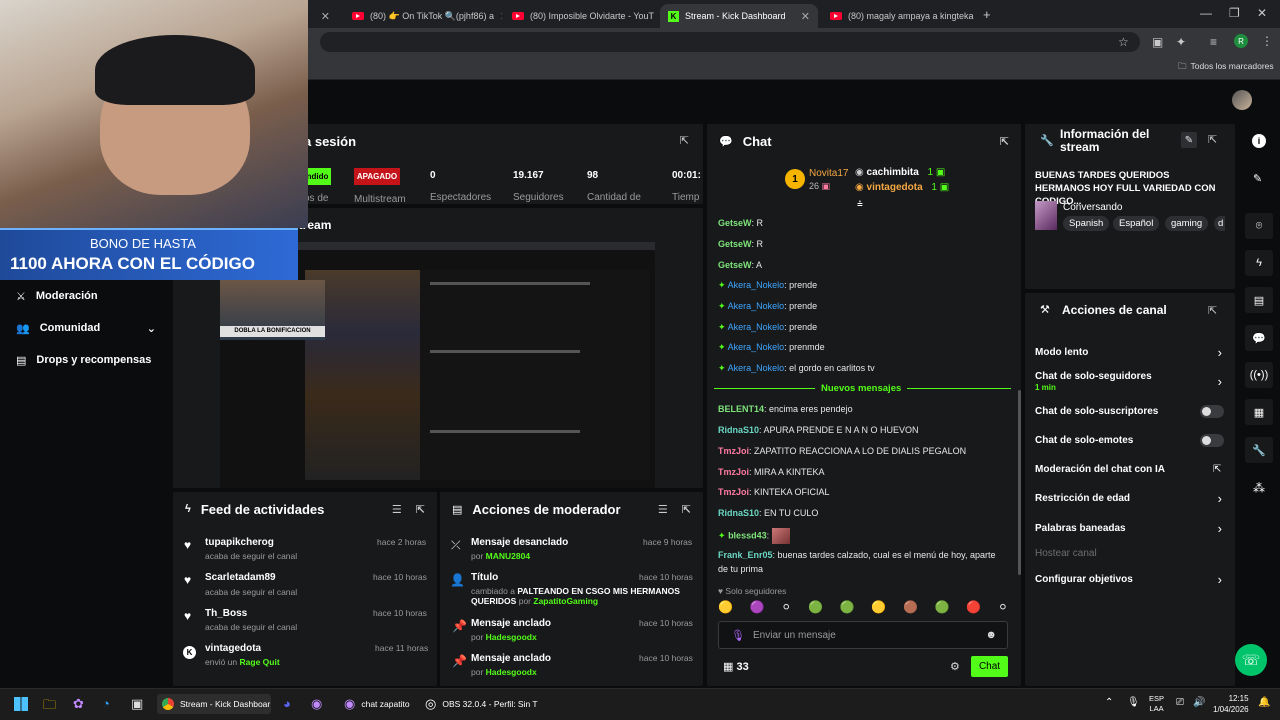 The width and height of the screenshot is (1280, 720). I want to click on media-icon: ≡, so click(1213, 42).